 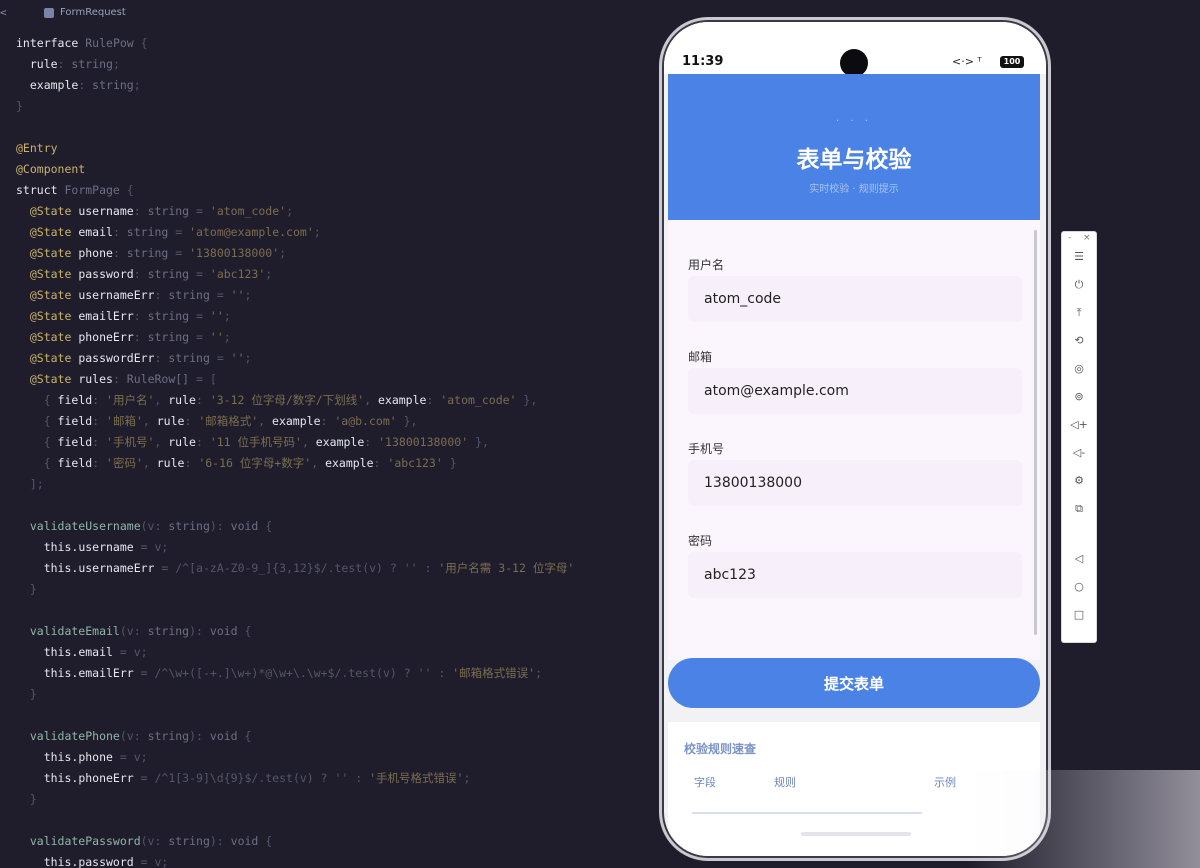 I want to click on code-line: validateEmail(v: string): void {, so click(x=295, y=631).